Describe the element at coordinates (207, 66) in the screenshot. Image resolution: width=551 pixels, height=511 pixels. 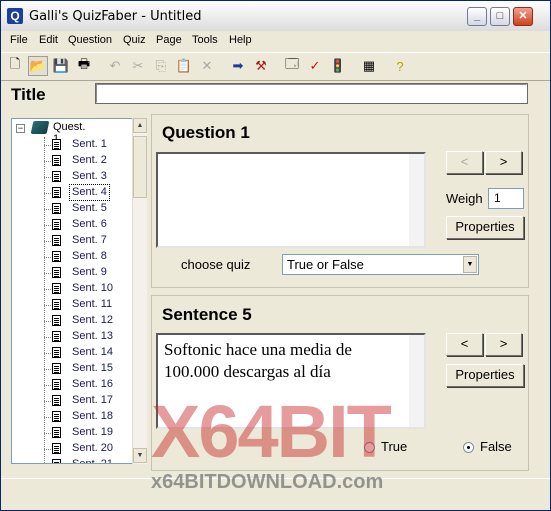
I see `delete-icon: ✕` at that location.